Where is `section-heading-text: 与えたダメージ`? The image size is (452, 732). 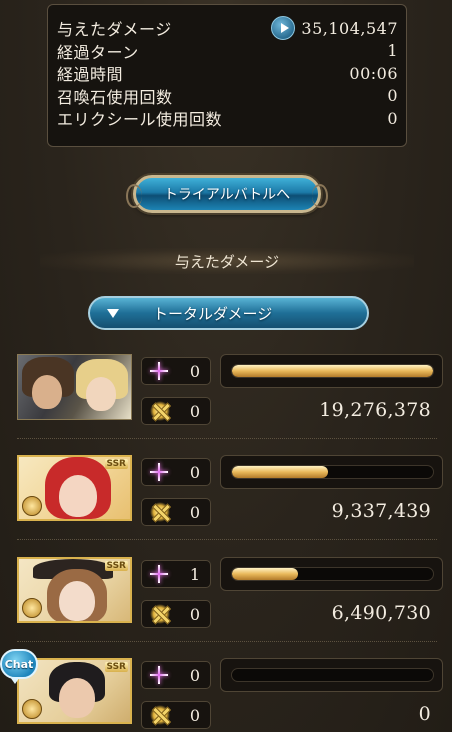
section-heading-text: 与えたダメージ is located at coordinates (227, 261).